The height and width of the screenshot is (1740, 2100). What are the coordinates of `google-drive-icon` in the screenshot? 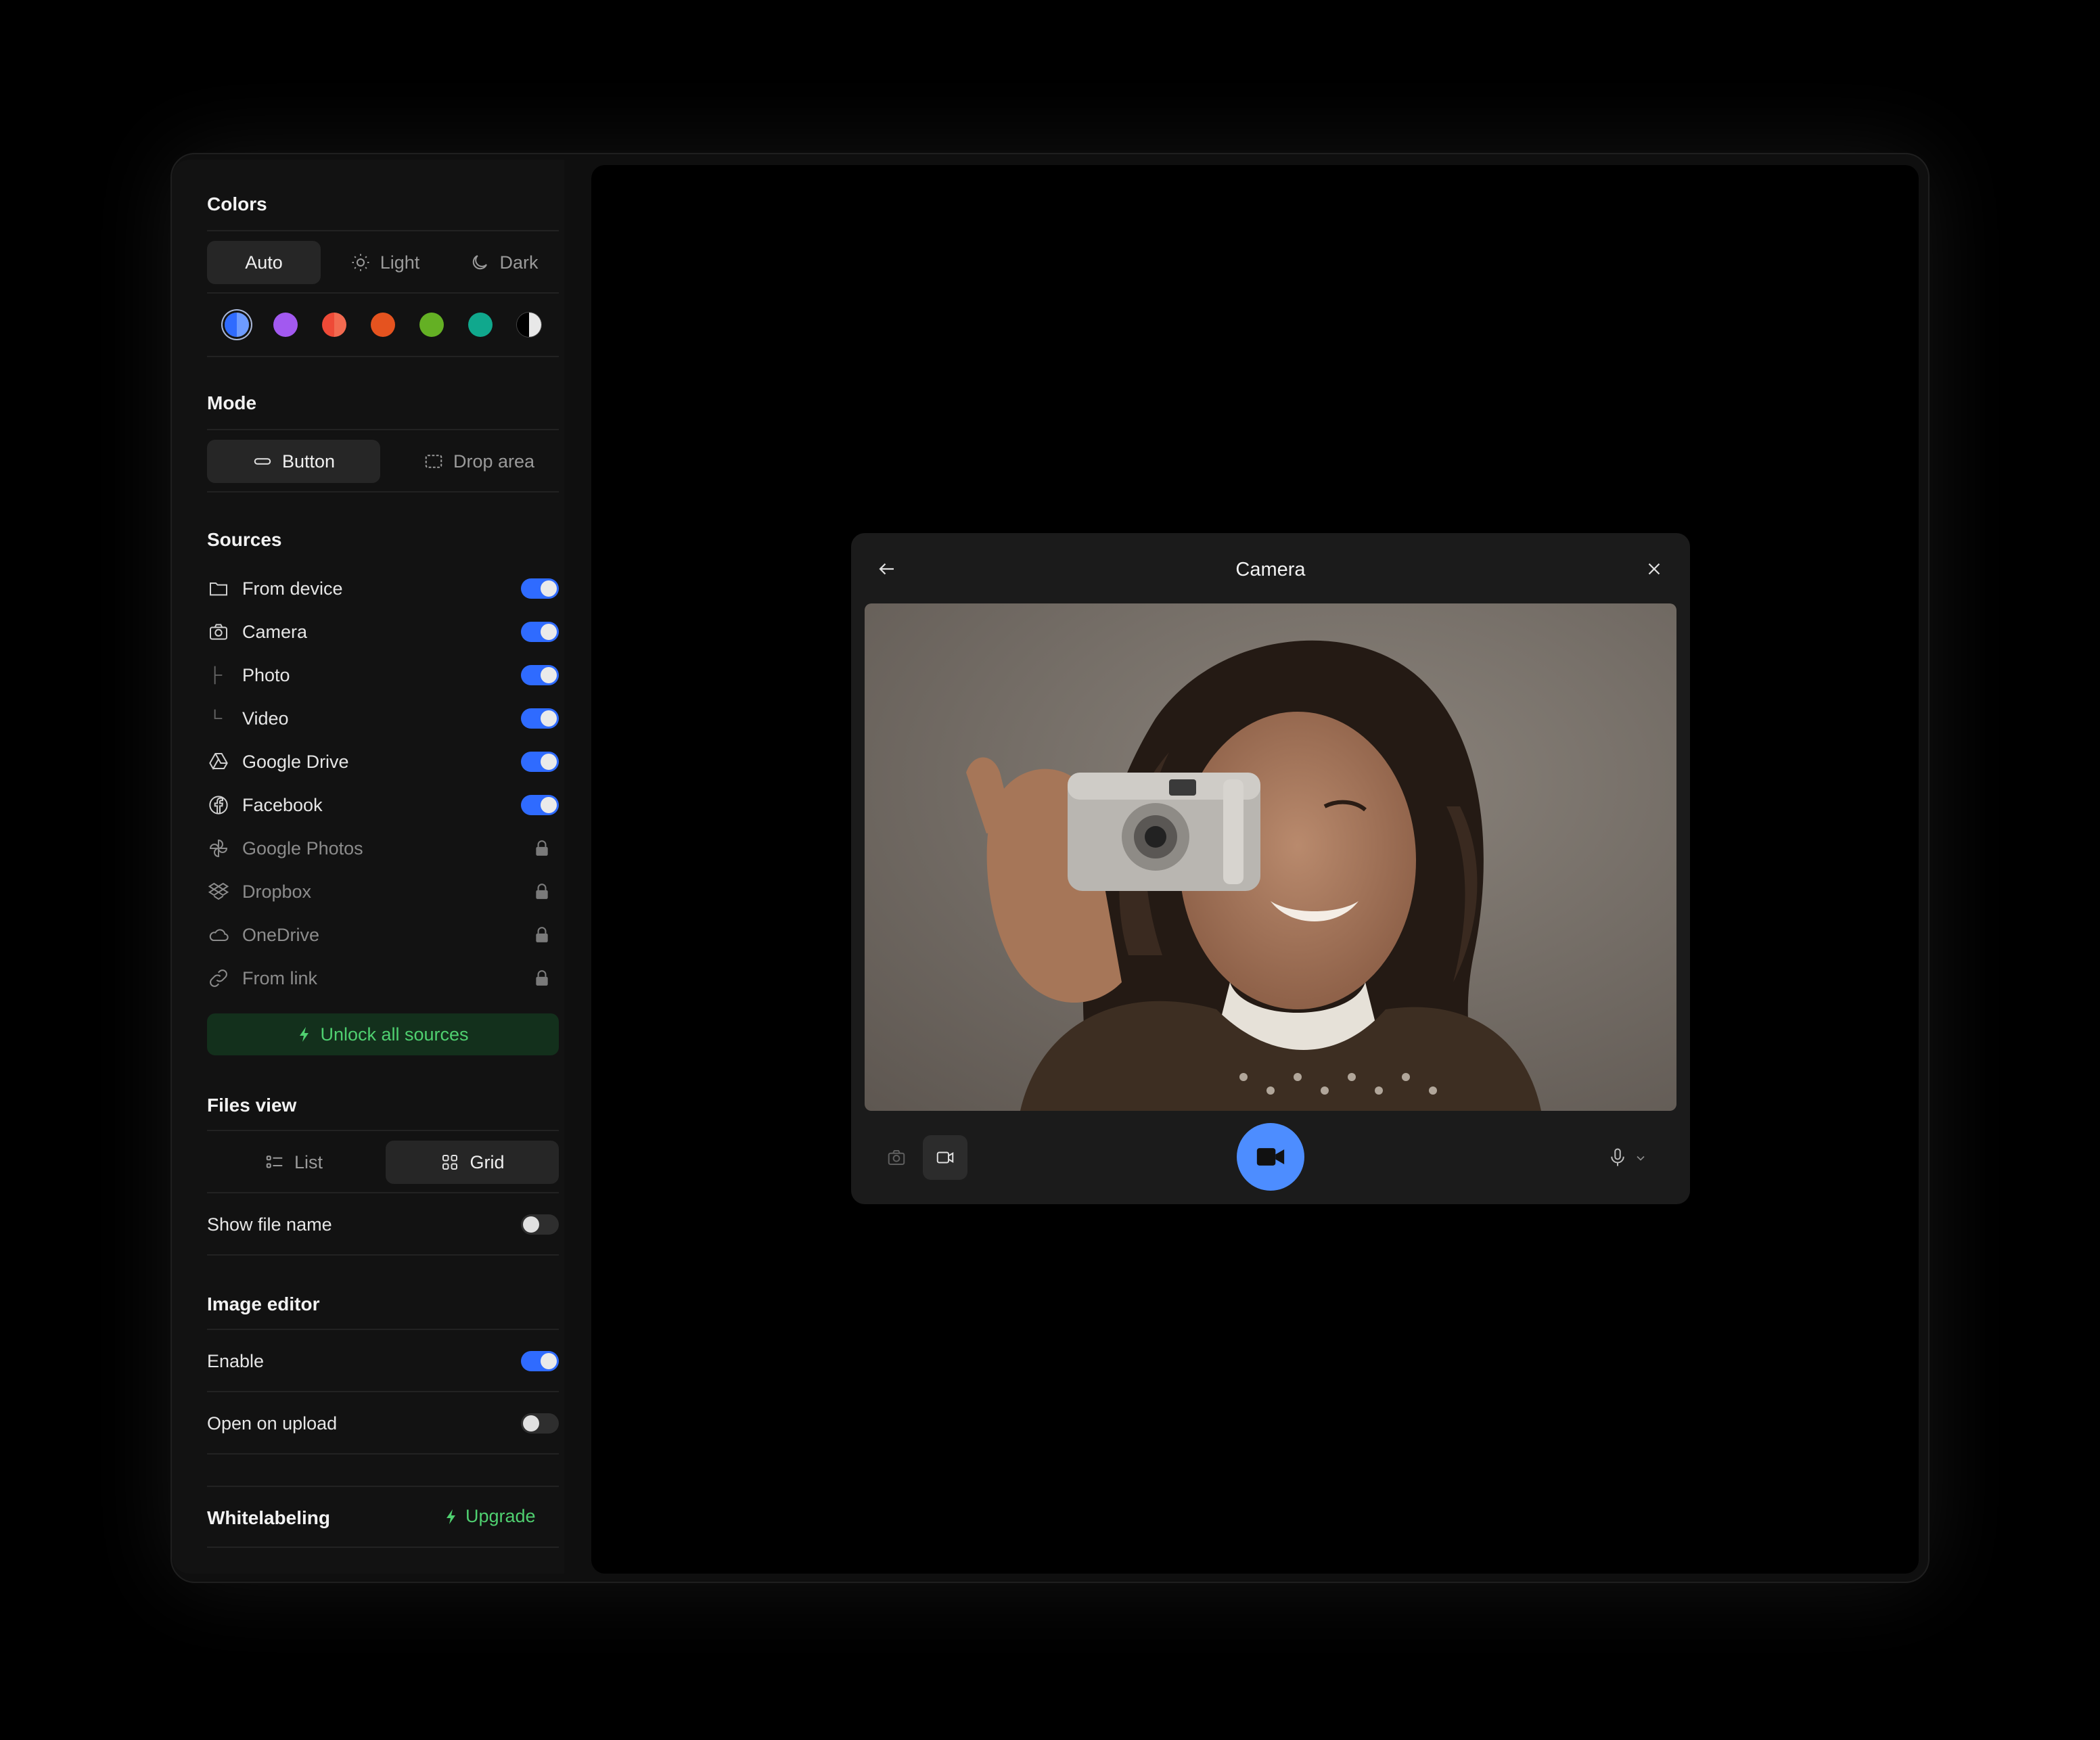 It's located at (218, 762).